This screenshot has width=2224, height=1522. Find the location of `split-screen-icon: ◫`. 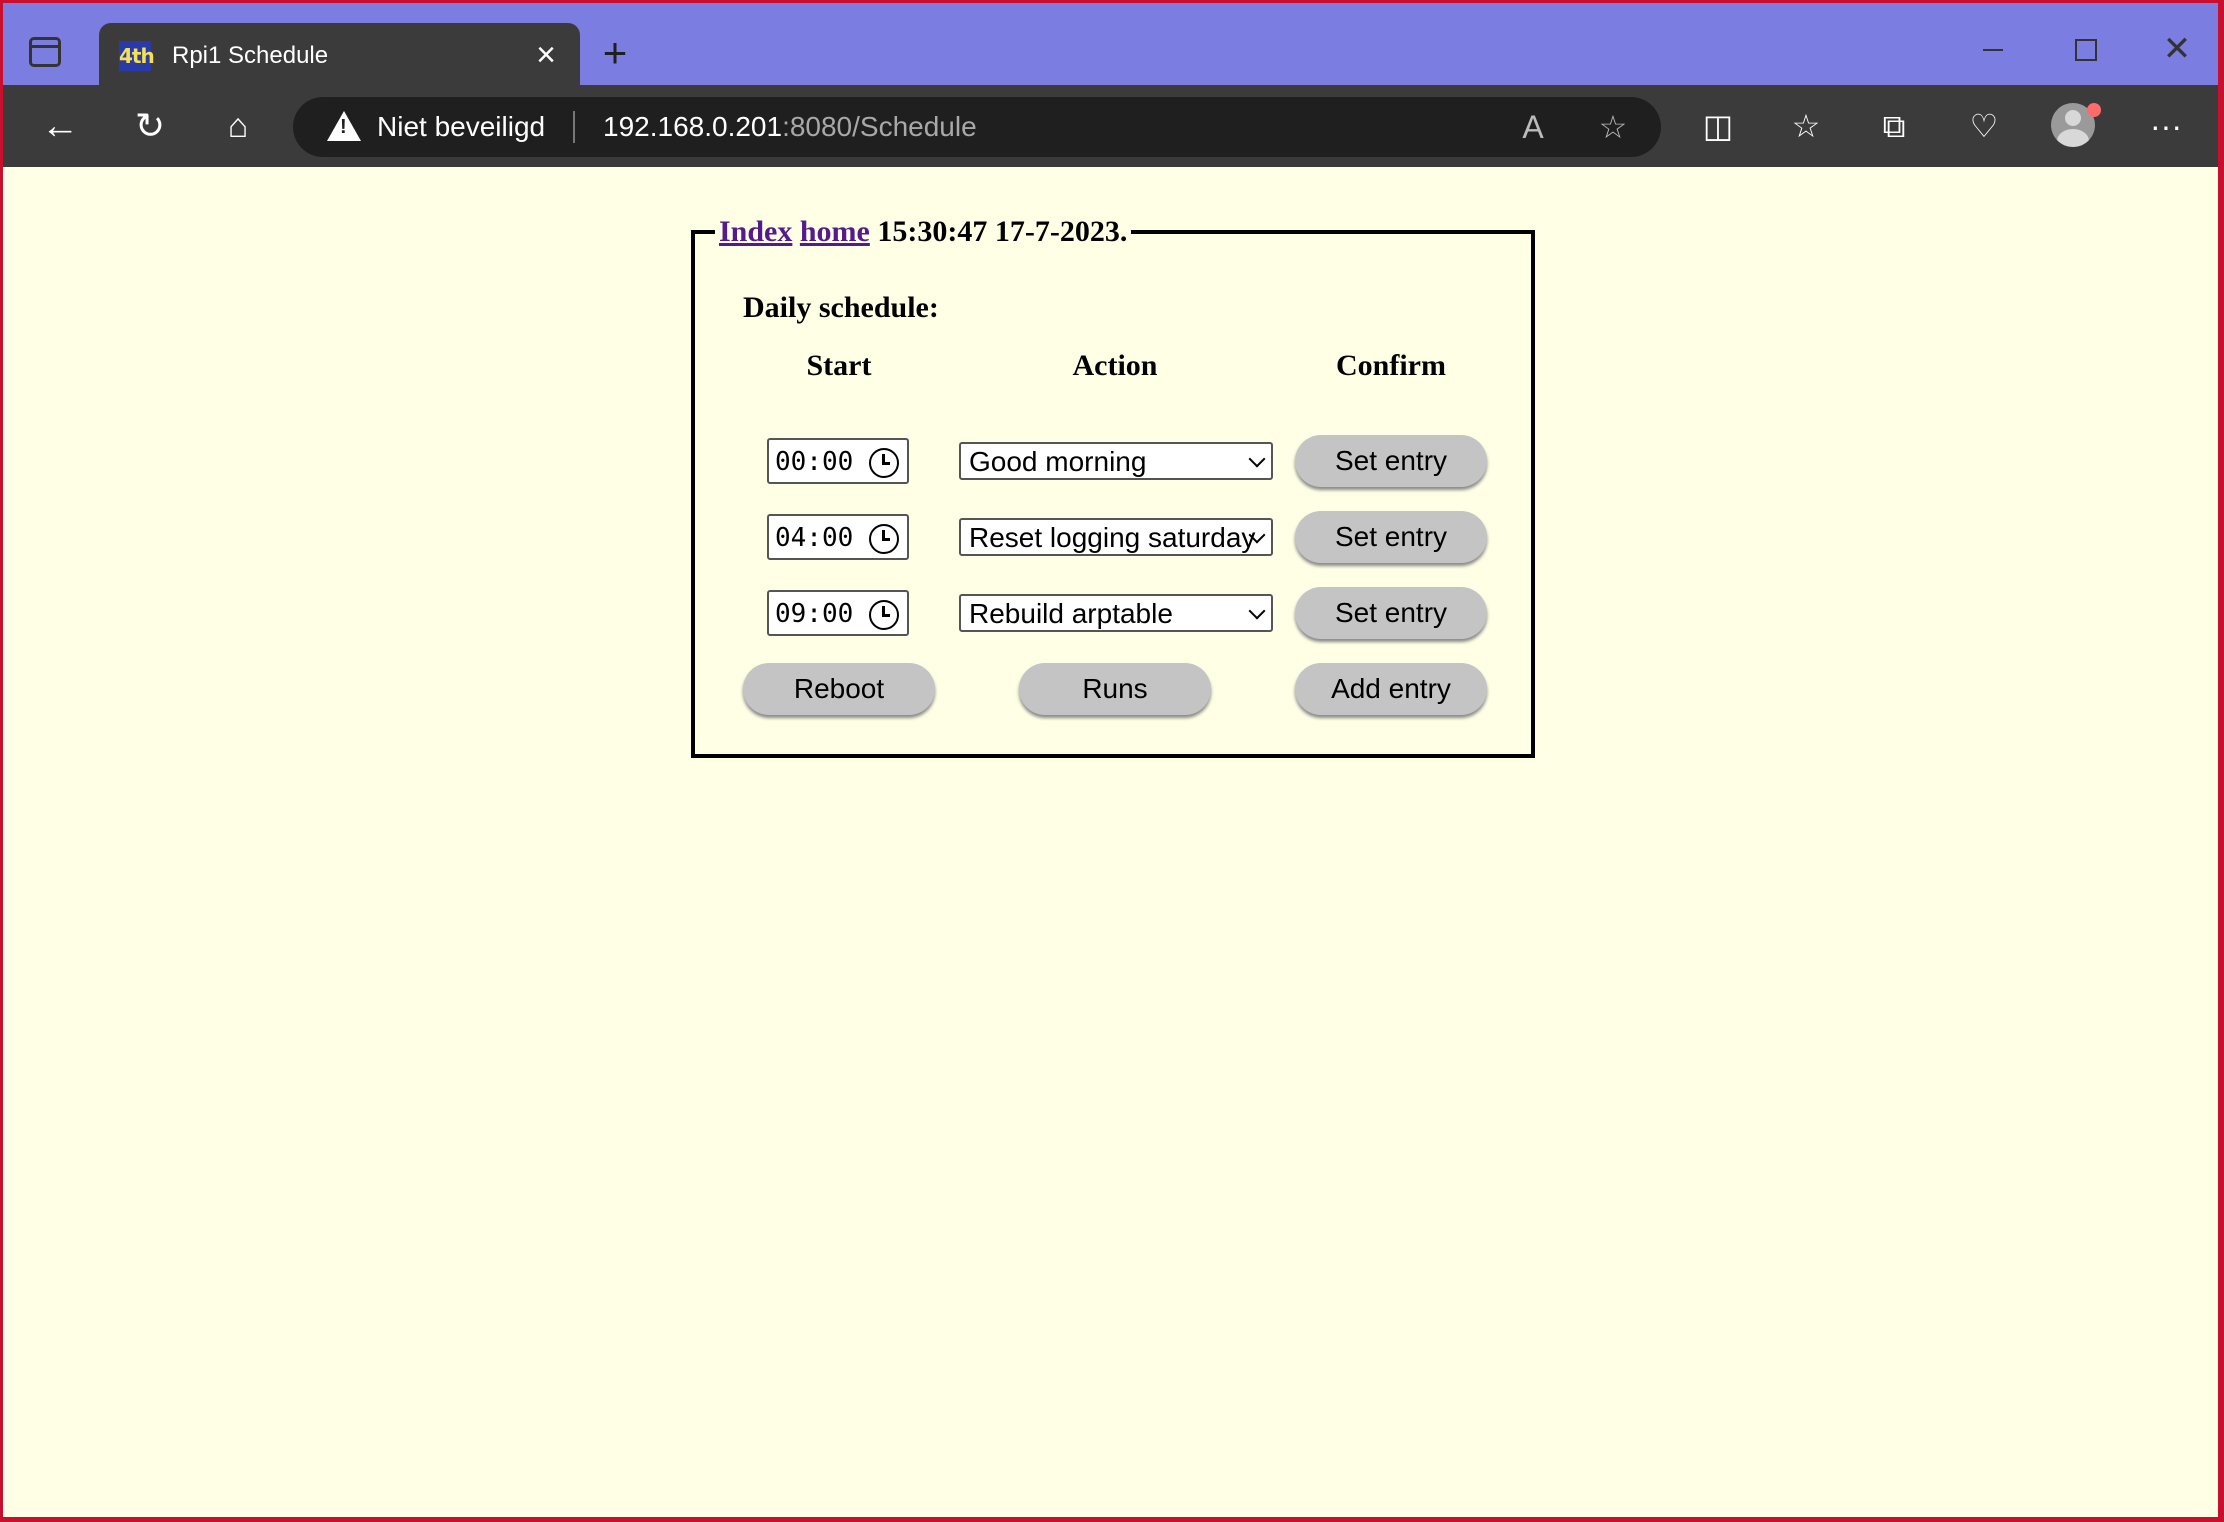

split-screen-icon: ◫ is located at coordinates (1718, 126).